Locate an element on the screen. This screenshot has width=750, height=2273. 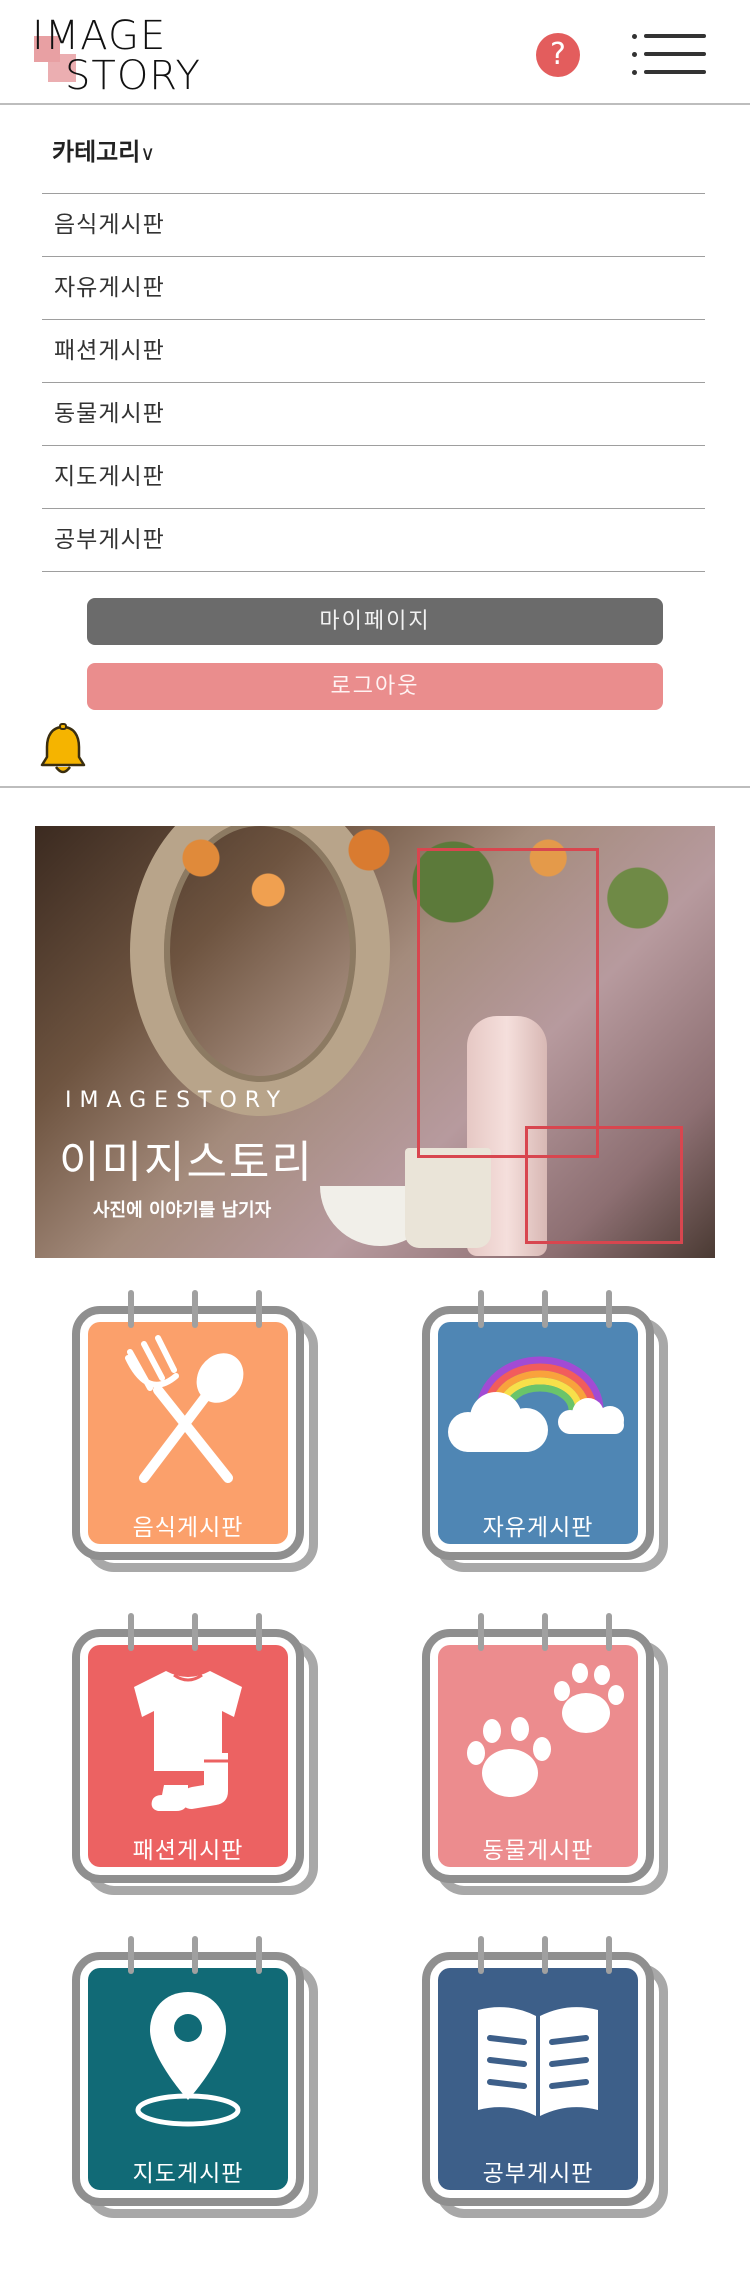
category-item-map: 지도게시판 is located at coordinates (373, 477).